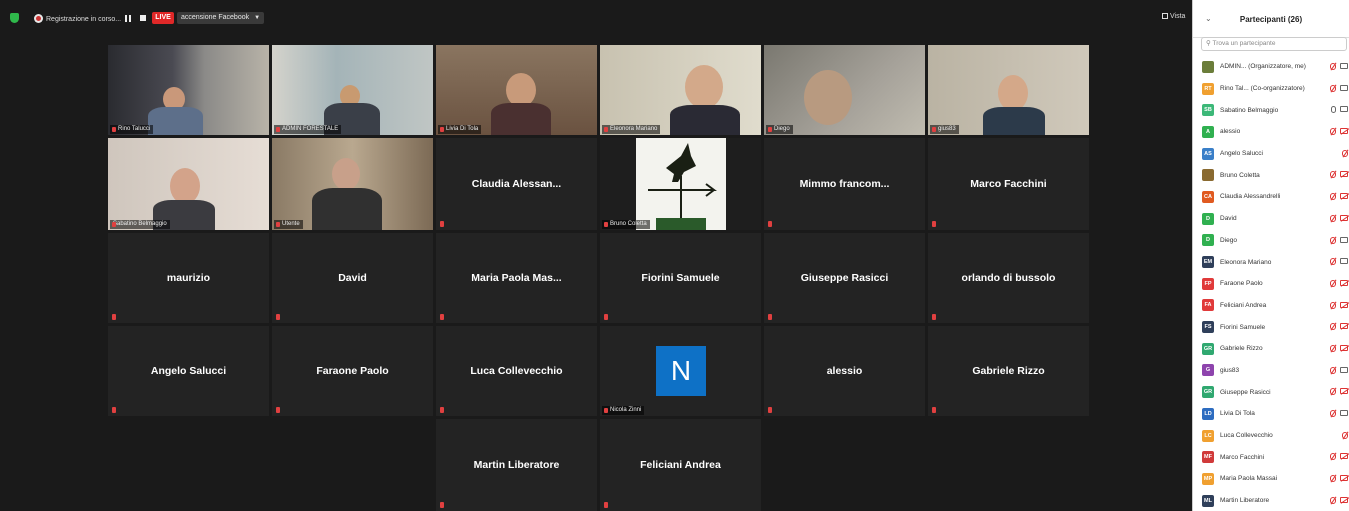  I want to click on view-button: Vista, so click(1173, 16).